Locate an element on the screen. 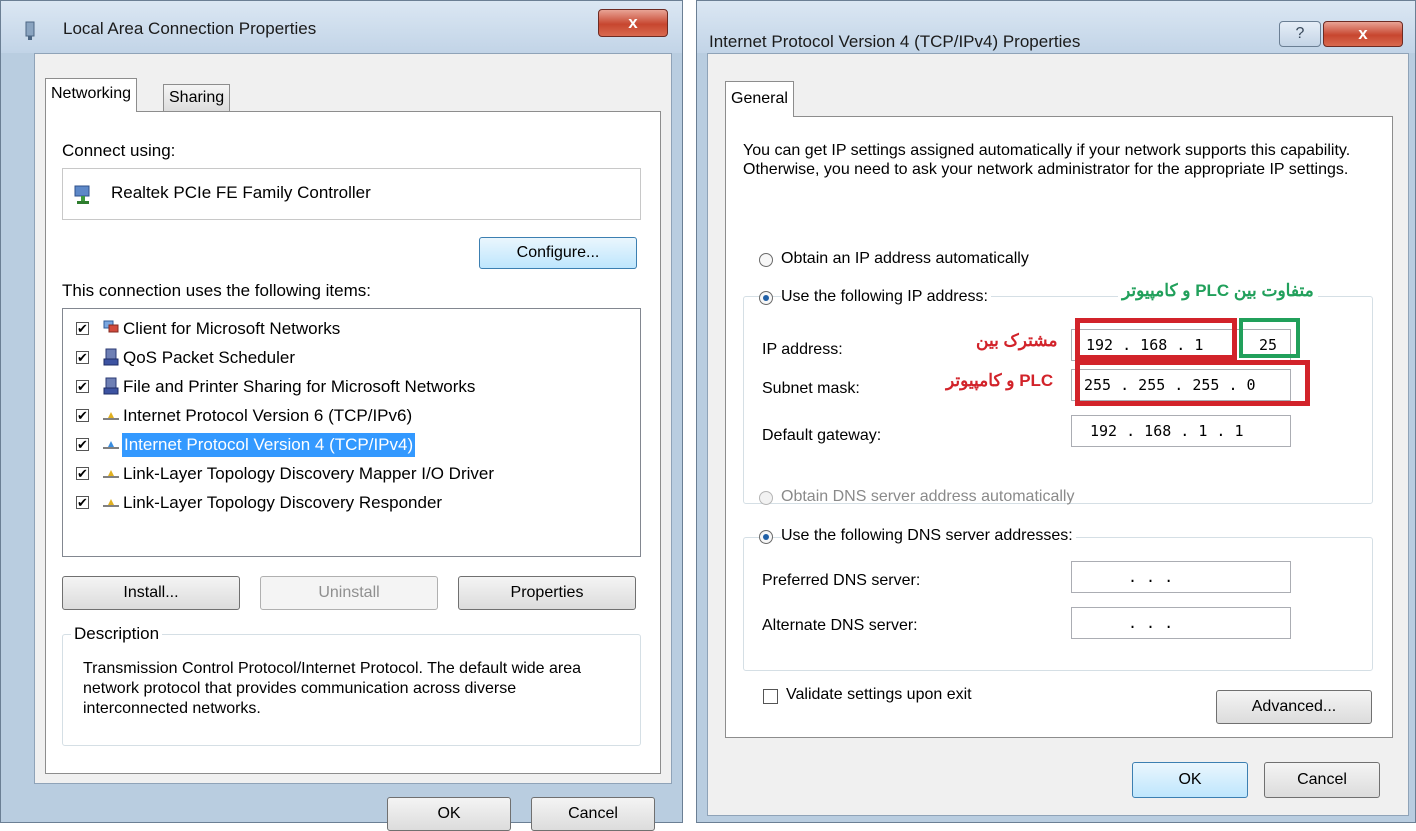  ipv4-selected-label: Internet Protocol Version 4 (TCP/IPv4) is located at coordinates (269, 445).